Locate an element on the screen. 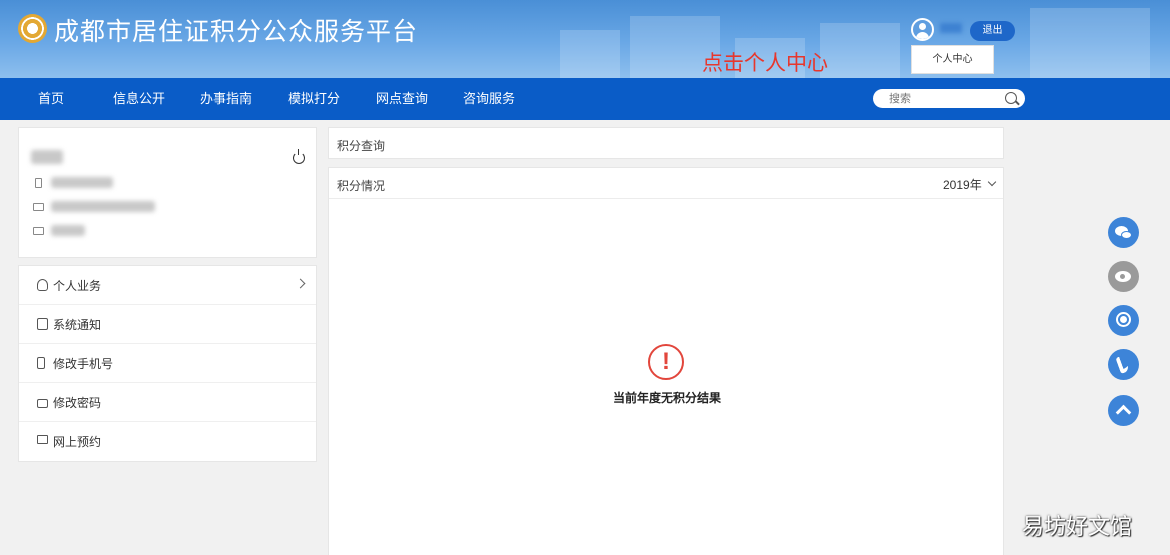 This screenshot has height=555, width=1170. weibo-button is located at coordinates (1123, 276).